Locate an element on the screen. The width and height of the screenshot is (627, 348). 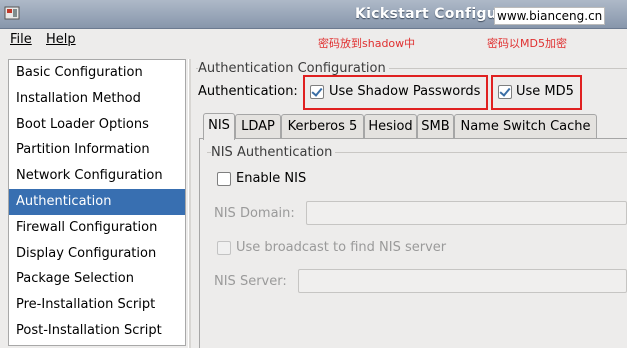
use-broadcast-checkbox is located at coordinates (224, 248).